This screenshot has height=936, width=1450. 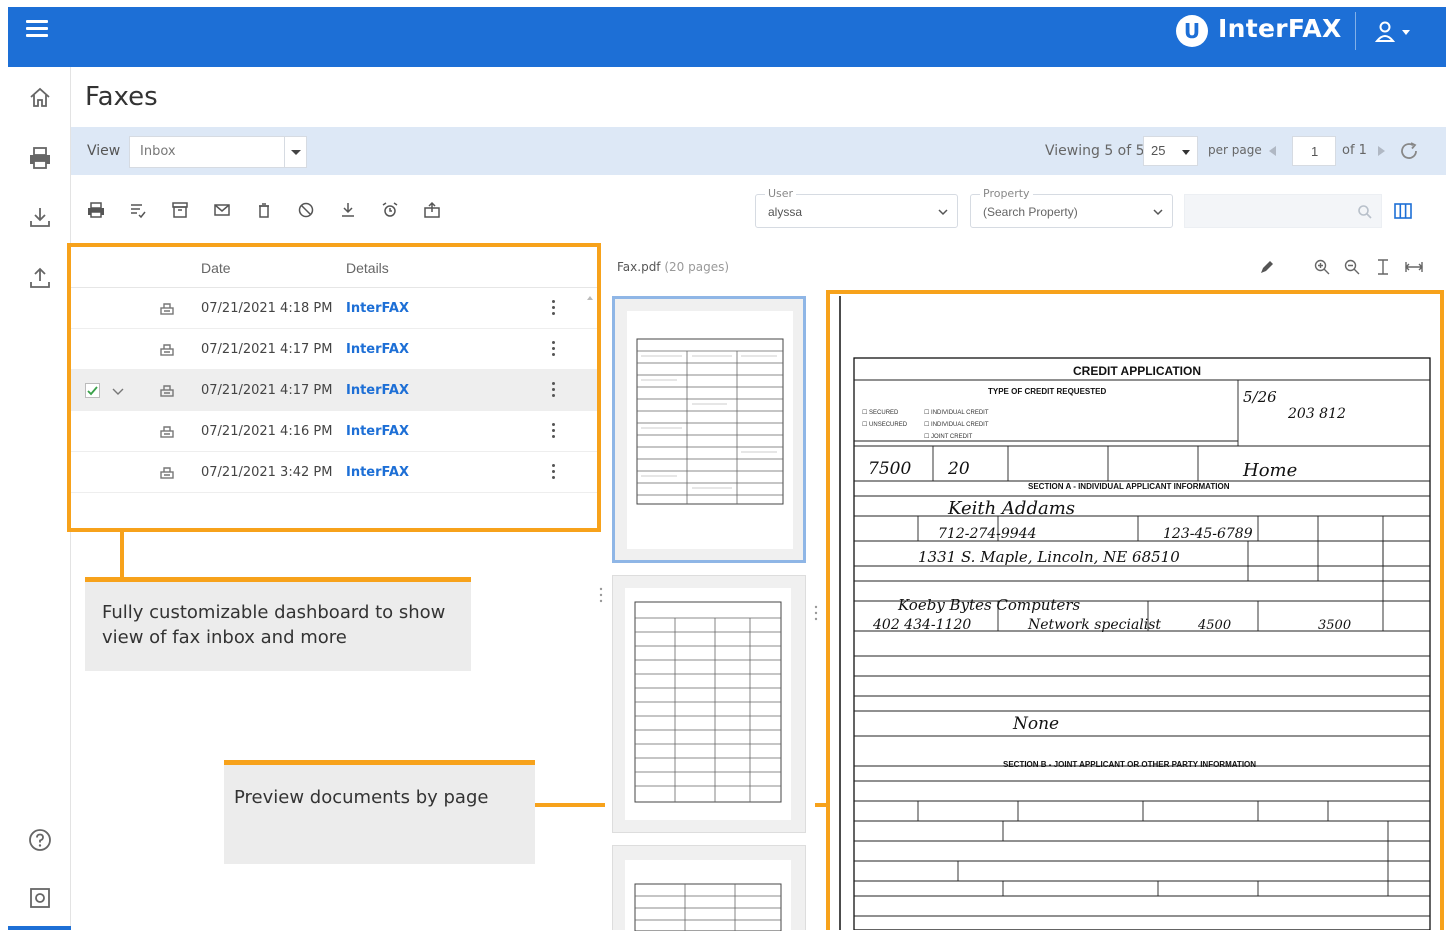 I want to click on view-label: View, so click(x=104, y=151).